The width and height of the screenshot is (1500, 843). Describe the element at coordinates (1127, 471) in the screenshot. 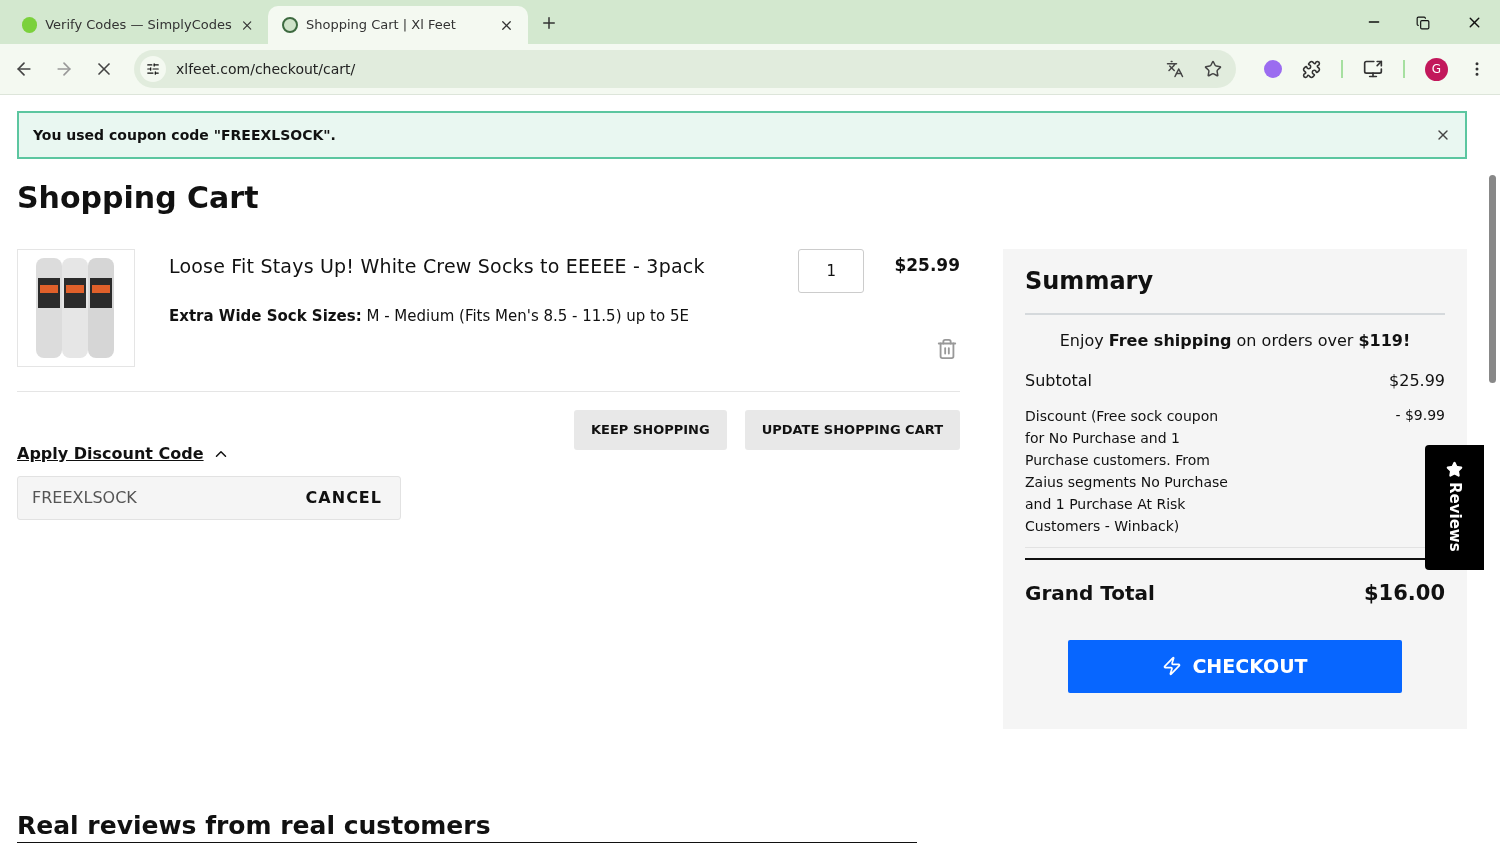

I see `summary-label: Discount (Free sock coupon for No Purchase and 1 Purchase customers. From Zaius segments No Purchase and 1 Purchase At Risk Customers - Winback)` at that location.